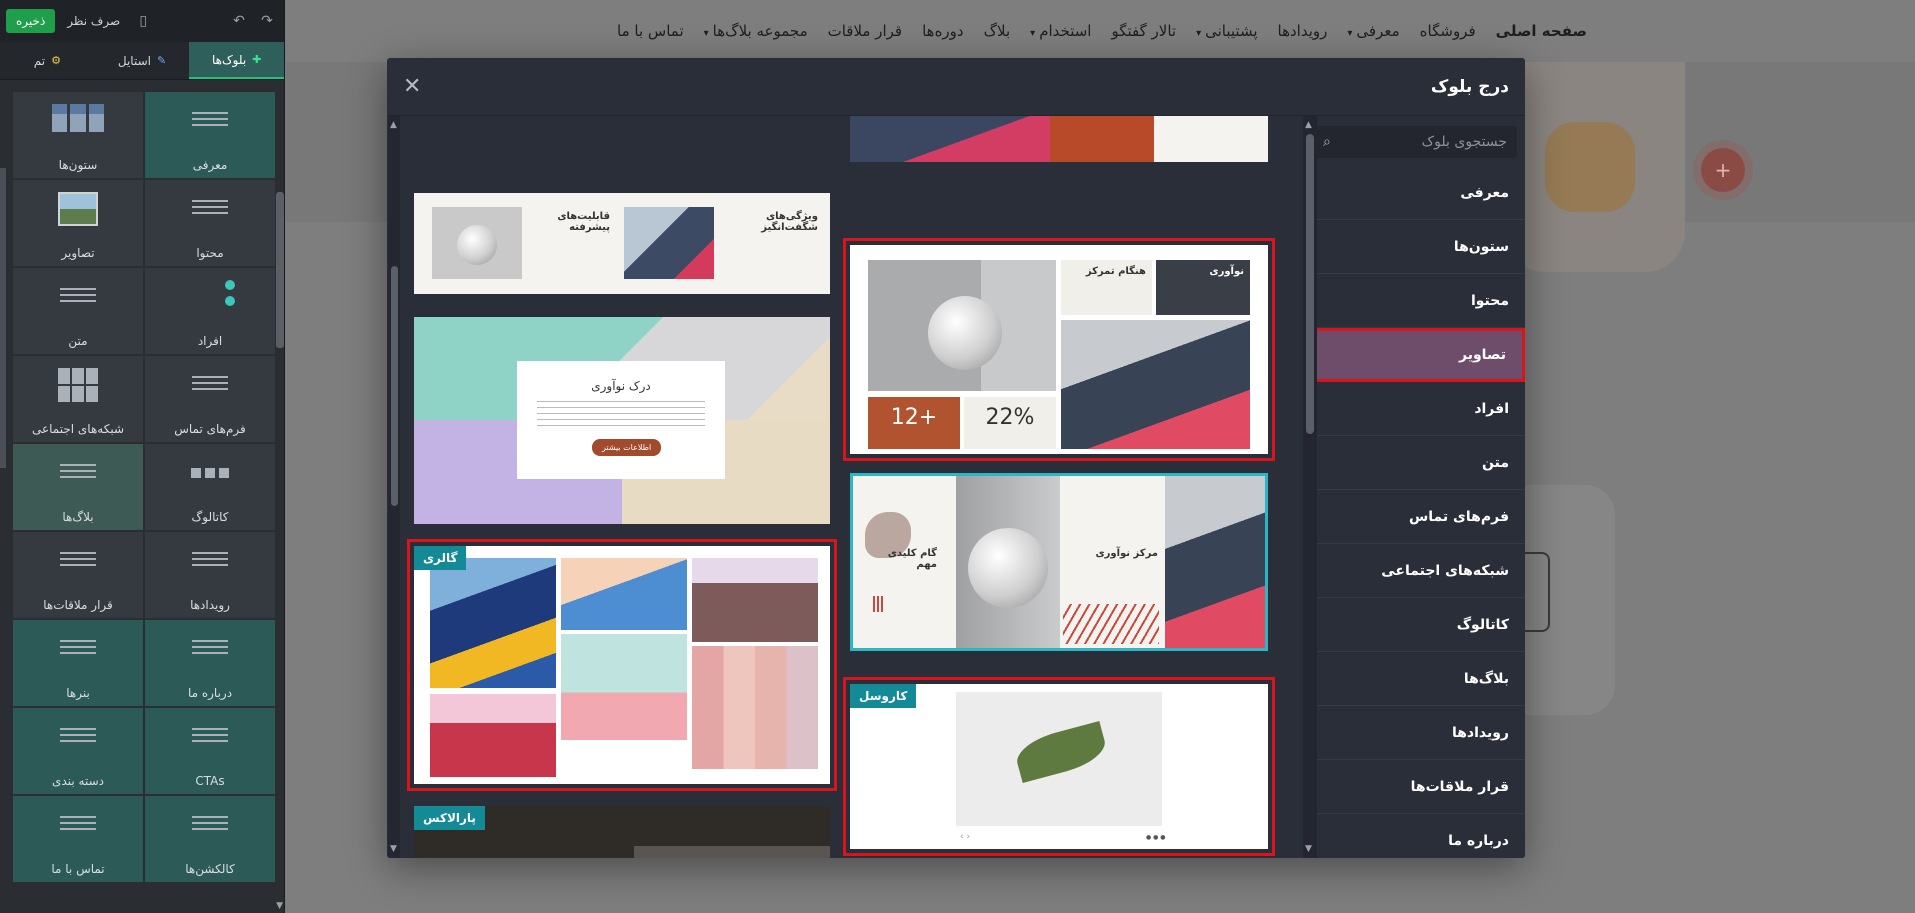 The height and width of the screenshot is (913, 1915). I want to click on category-item: ستون‌ها, so click(1414, 247).